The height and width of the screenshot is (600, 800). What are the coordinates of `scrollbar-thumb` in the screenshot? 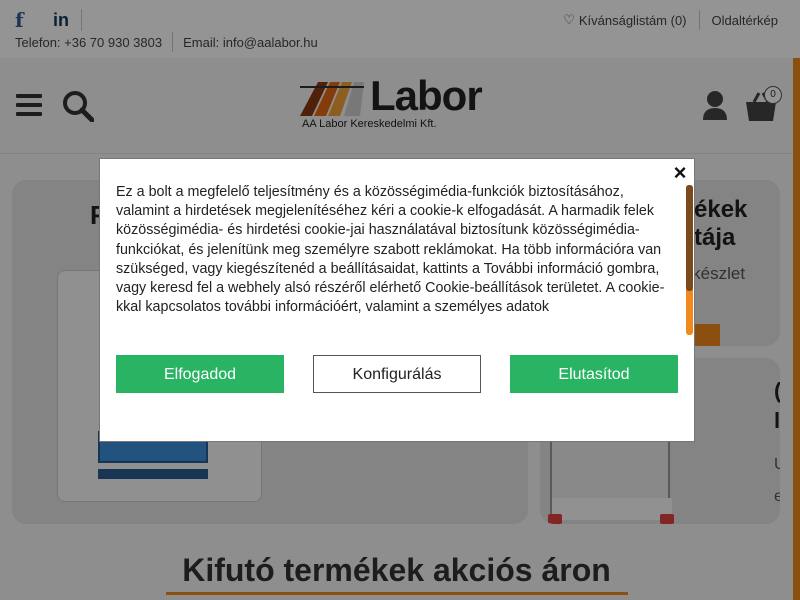 It's located at (689, 238).